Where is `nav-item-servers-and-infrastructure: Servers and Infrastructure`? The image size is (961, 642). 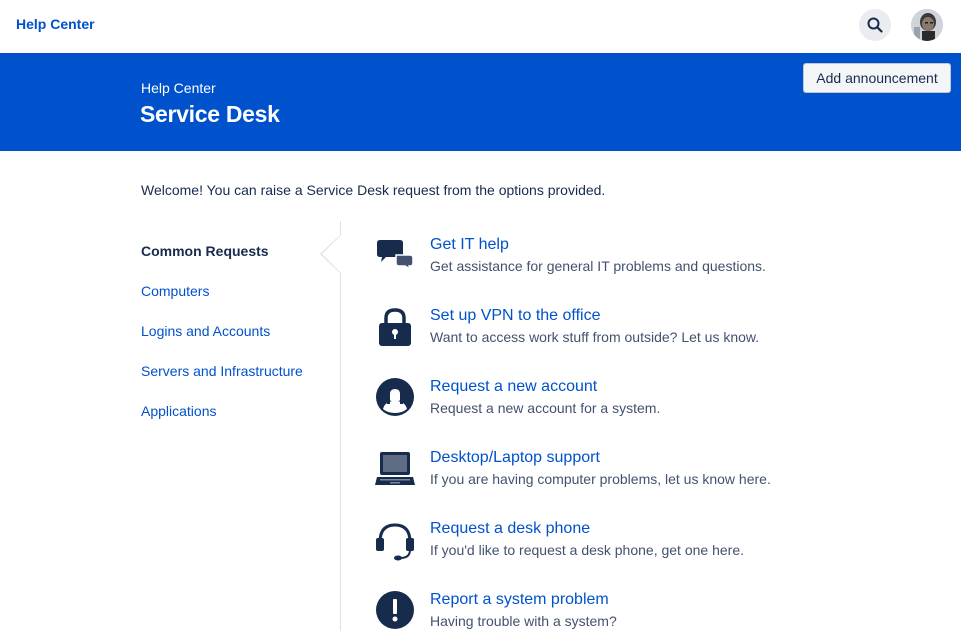 nav-item-servers-and-infrastructure: Servers and Infrastructure is located at coordinates (222, 371).